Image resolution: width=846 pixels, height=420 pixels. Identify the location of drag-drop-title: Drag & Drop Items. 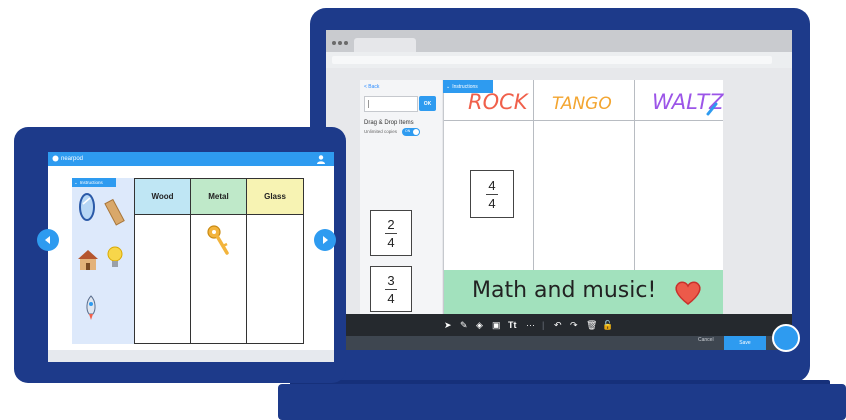
(389, 123).